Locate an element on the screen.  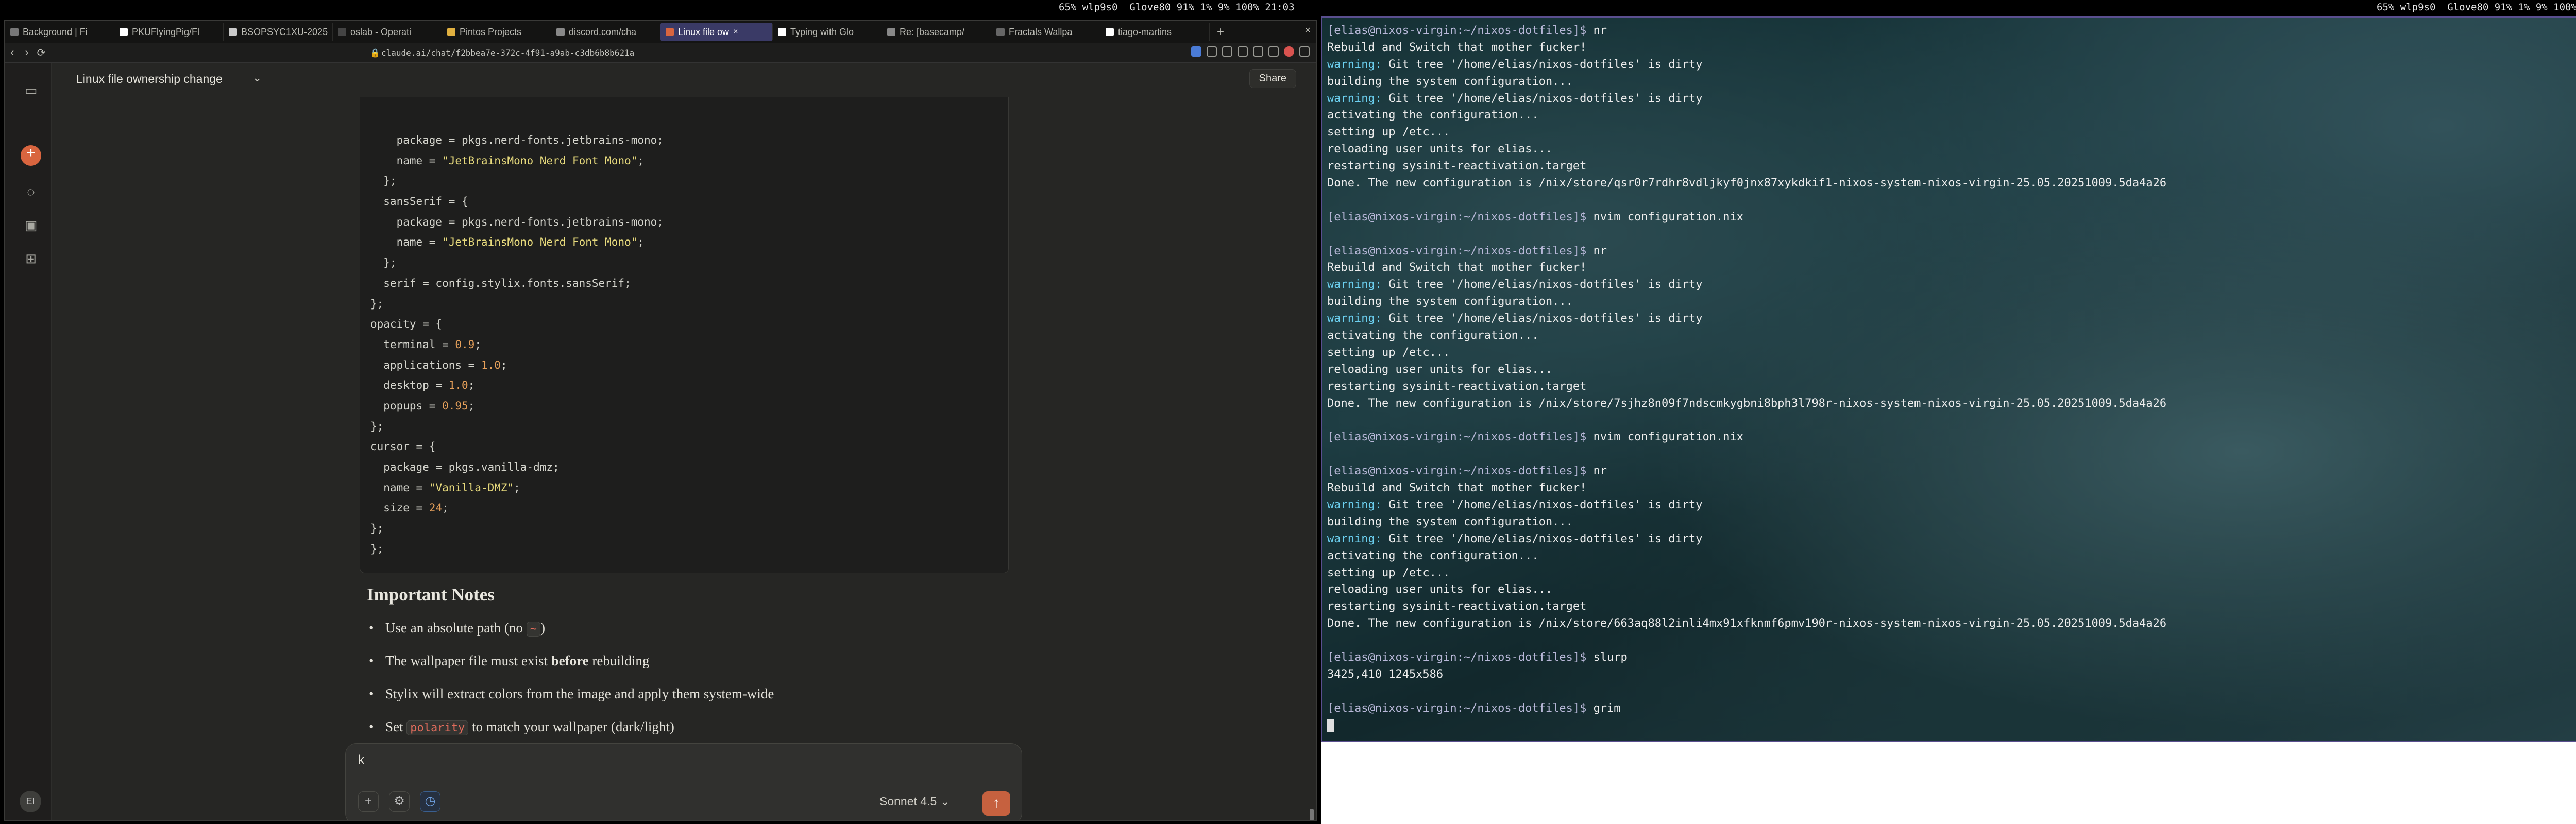
extended-thinking-button: ◷ is located at coordinates (430, 802).